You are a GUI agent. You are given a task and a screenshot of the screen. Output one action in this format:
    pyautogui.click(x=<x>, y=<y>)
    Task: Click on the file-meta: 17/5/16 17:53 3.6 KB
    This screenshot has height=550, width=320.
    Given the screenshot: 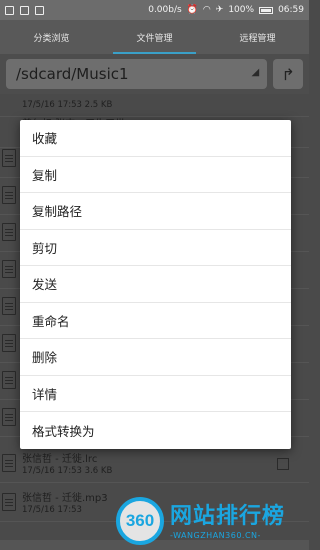 What is the action you would take?
    pyautogui.click(x=67, y=471)
    